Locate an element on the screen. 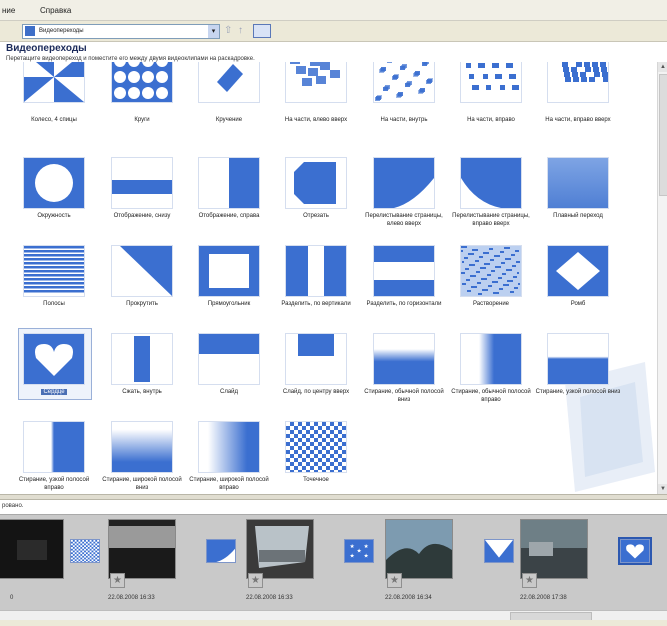 This screenshot has height=626, width=667. wipe-narrow-right-icon is located at coordinates (54, 447).